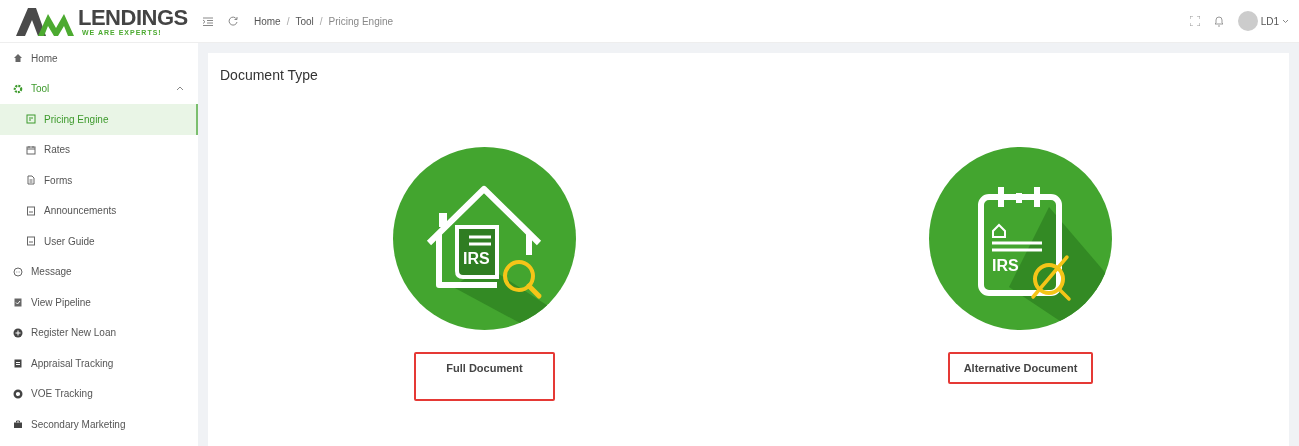  Describe the element at coordinates (99, 363) in the screenshot. I see `sidebar-item: Appraisal Tracking` at that location.